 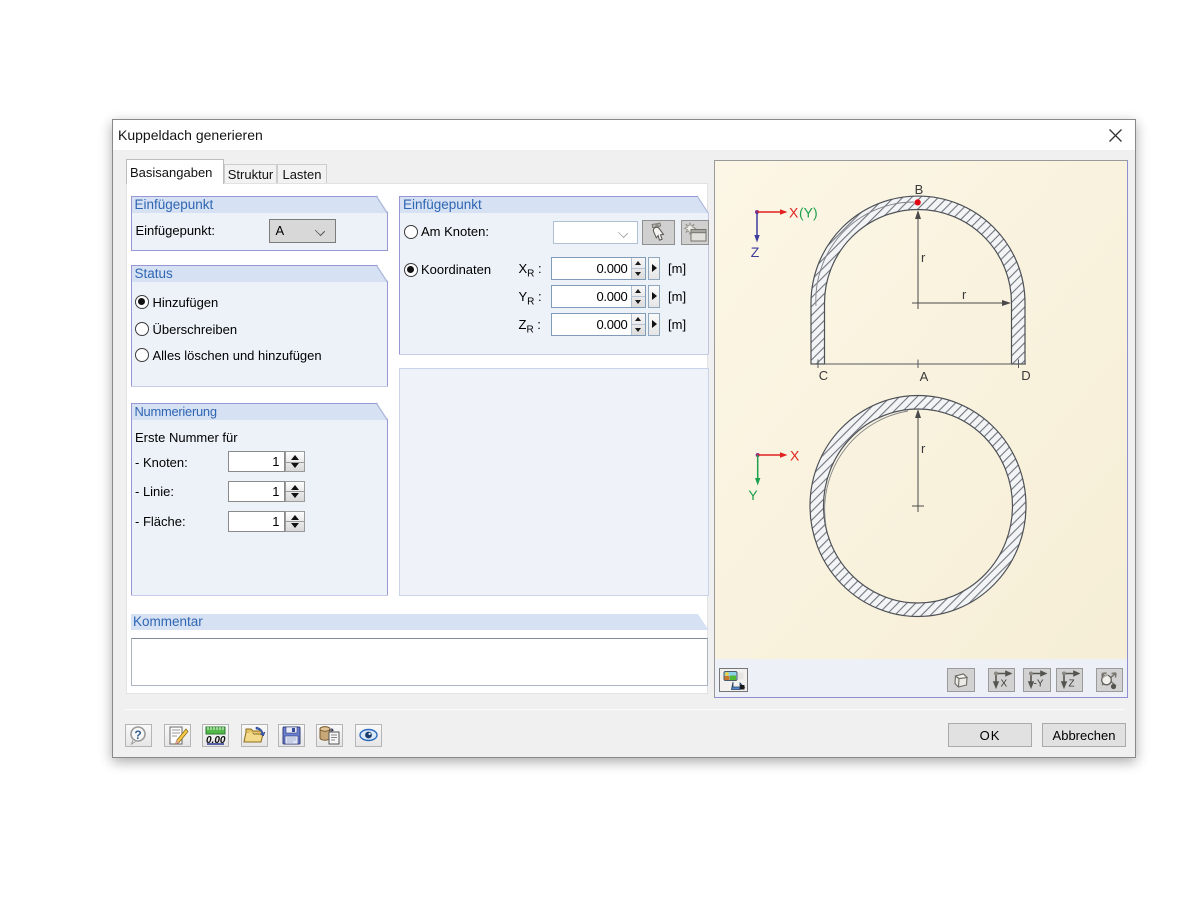 What do you see at coordinates (822, 375) in the screenshot?
I see `svg-text: C` at bounding box center [822, 375].